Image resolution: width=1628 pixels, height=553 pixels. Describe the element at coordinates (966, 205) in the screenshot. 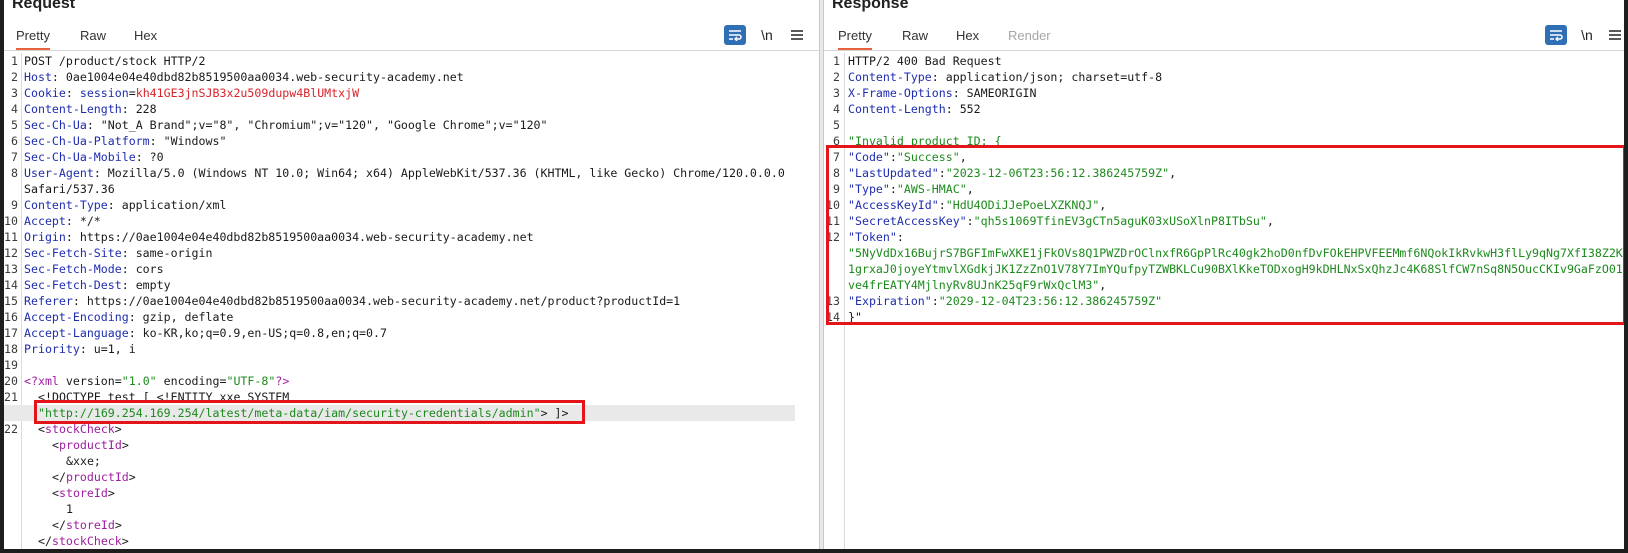

I see `resp-line: 10 "AccessKeyId":"HdU4ODiJJePoeLXZKNQJ",` at that location.